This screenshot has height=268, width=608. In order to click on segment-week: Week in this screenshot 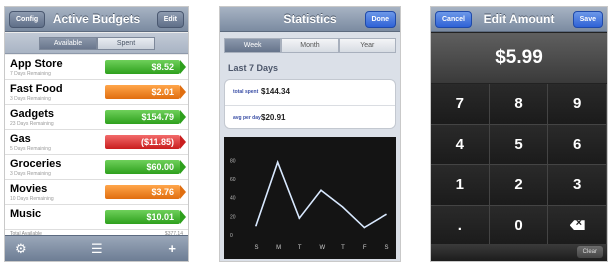, I will do `click(253, 45)`.